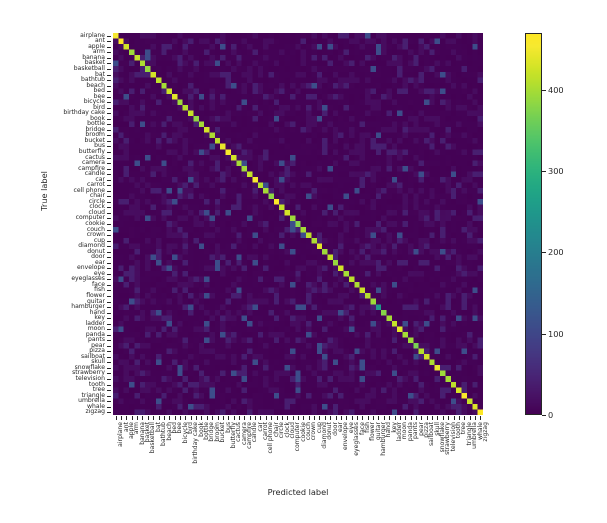 This screenshot has width=607, height=523. What do you see at coordinates (556, 252) in the screenshot?
I see `colorbar-tick-label: 200` at bounding box center [556, 252].